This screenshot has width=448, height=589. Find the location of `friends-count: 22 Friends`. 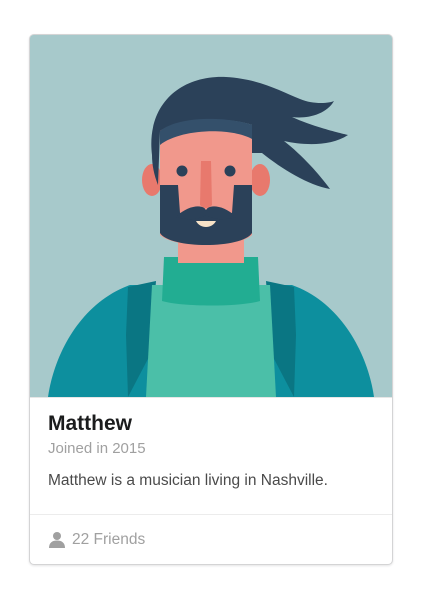

friends-count: 22 Friends is located at coordinates (109, 539).